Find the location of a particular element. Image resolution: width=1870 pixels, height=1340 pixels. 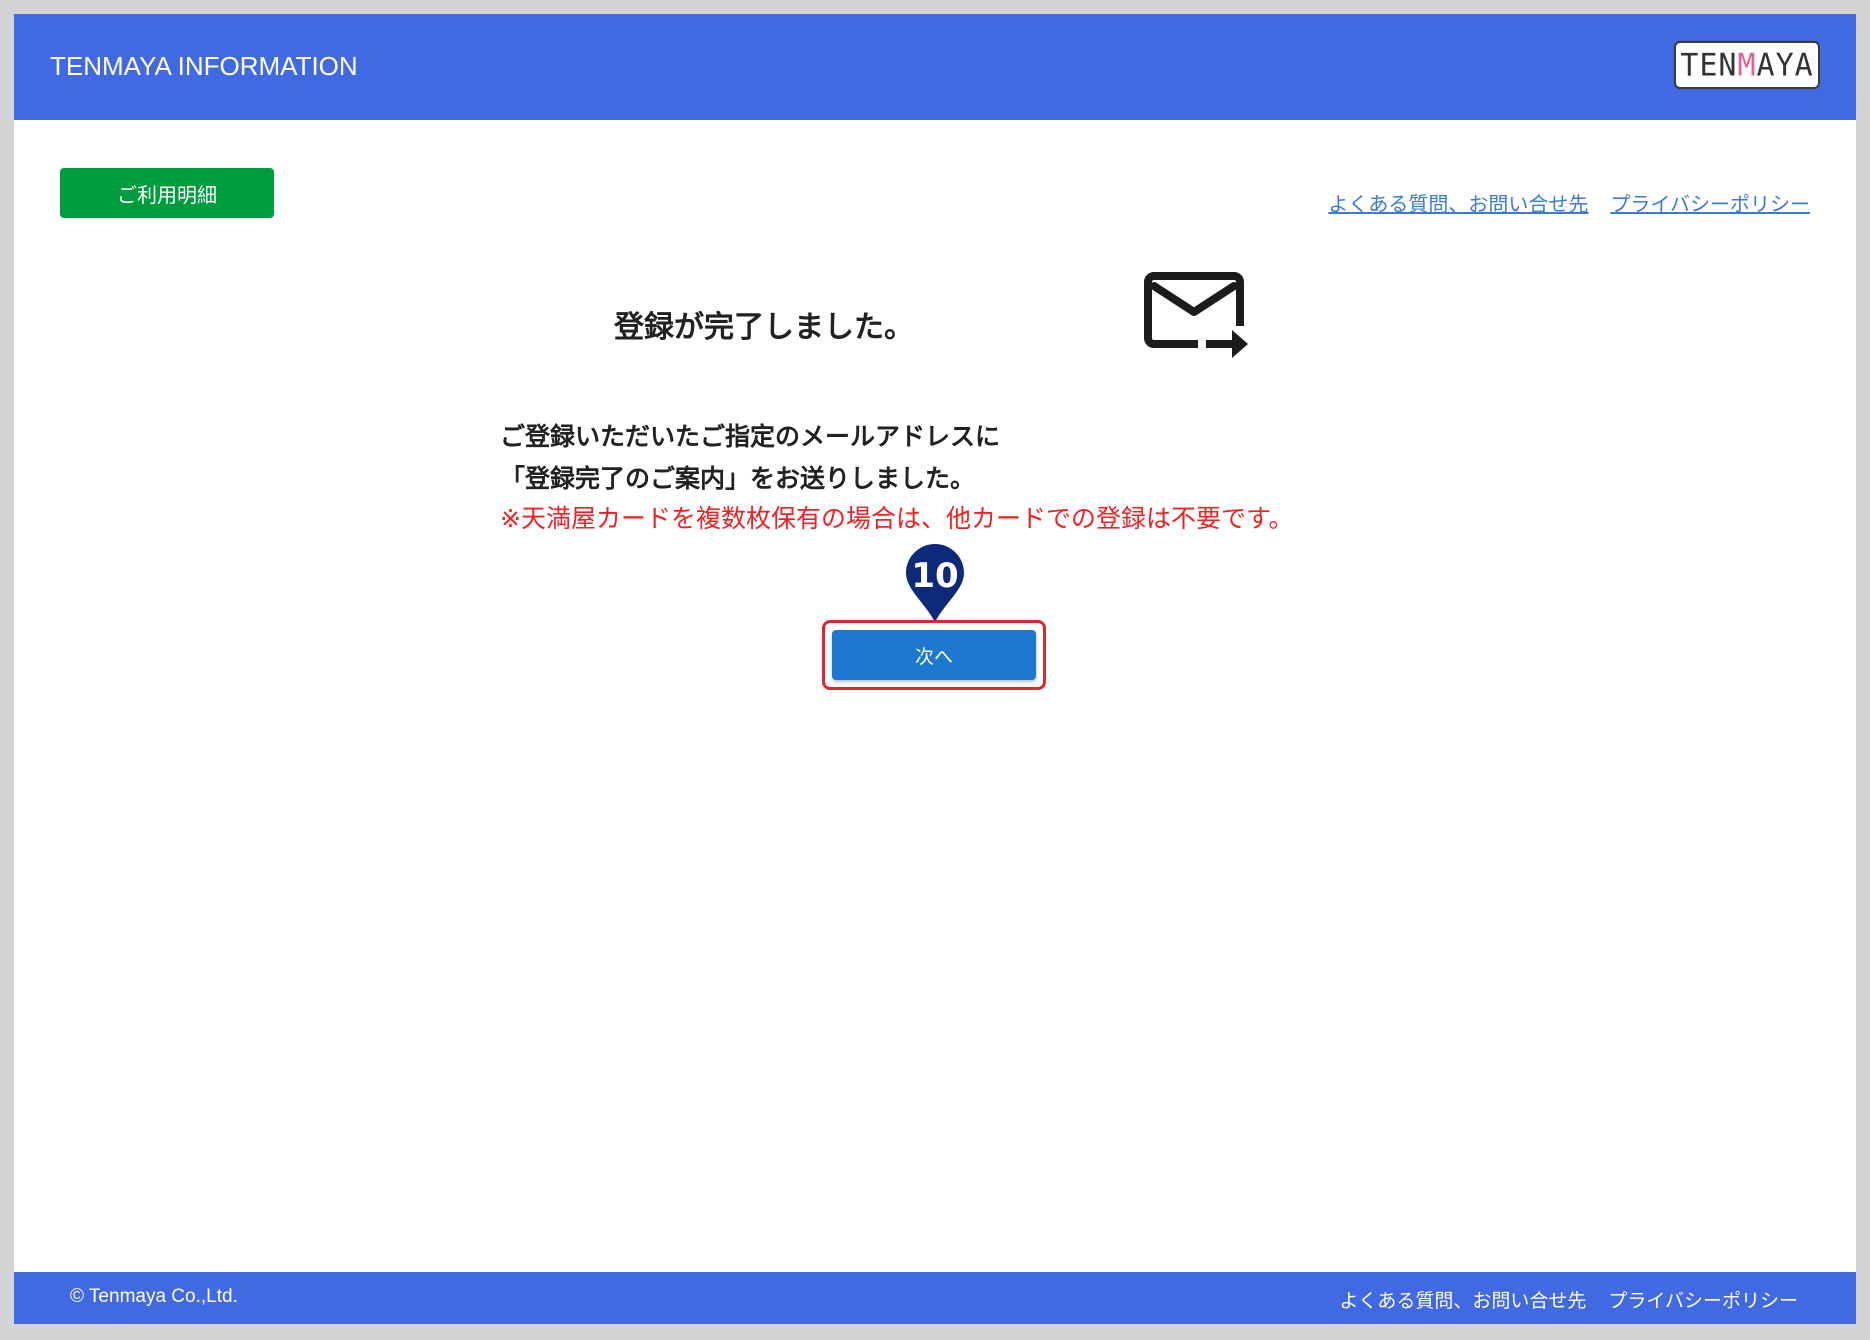

next-button: 次へ is located at coordinates (934, 655).